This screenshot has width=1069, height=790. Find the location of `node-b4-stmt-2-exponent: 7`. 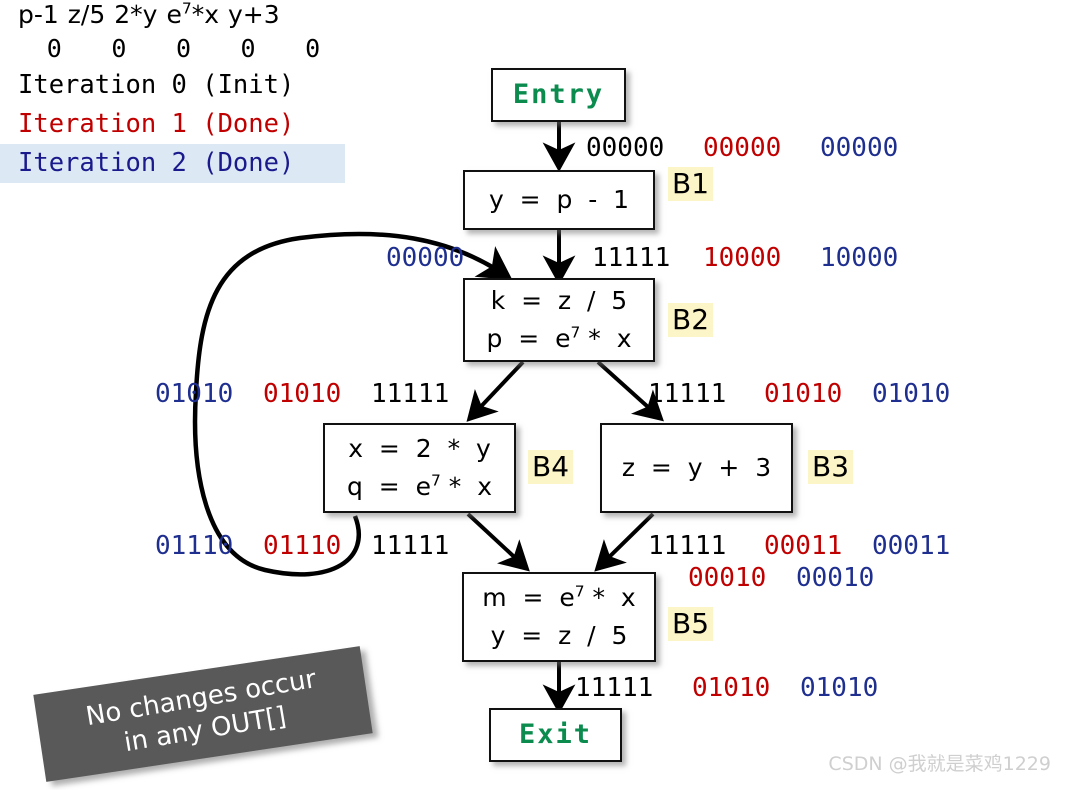

node-b4-stmt-2-exponent: 7 is located at coordinates (435, 480).